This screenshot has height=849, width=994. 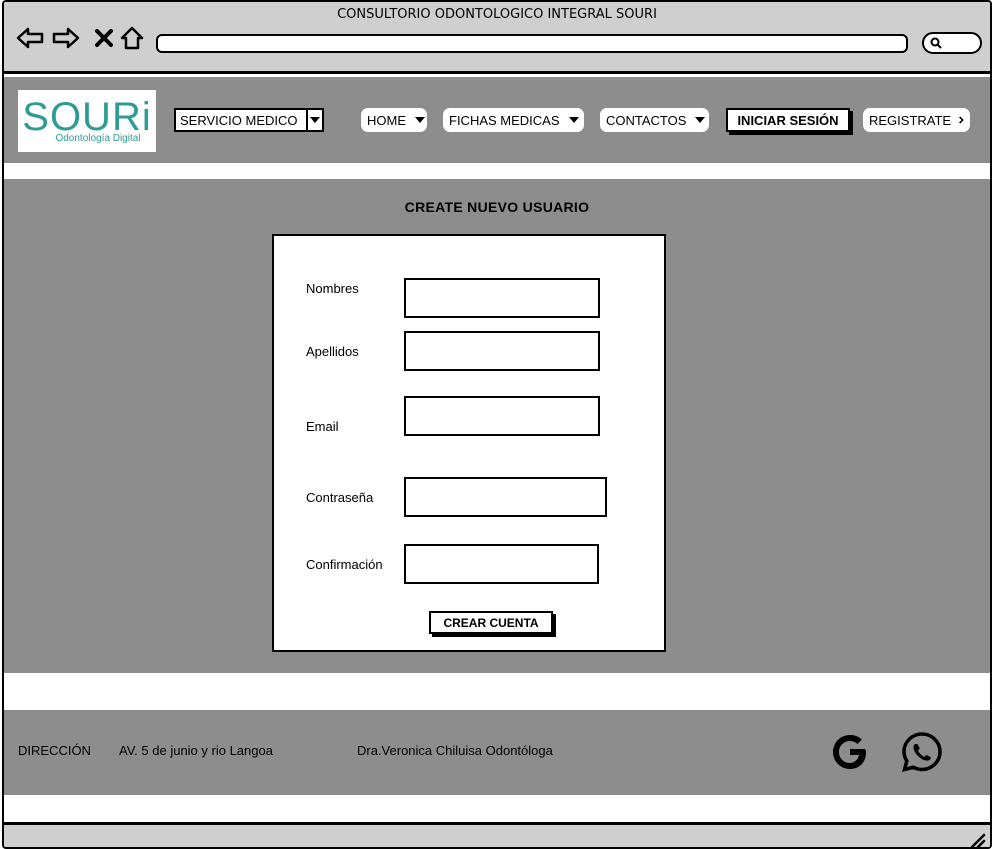 I want to click on label-nombres: Nombres, so click(x=332, y=288).